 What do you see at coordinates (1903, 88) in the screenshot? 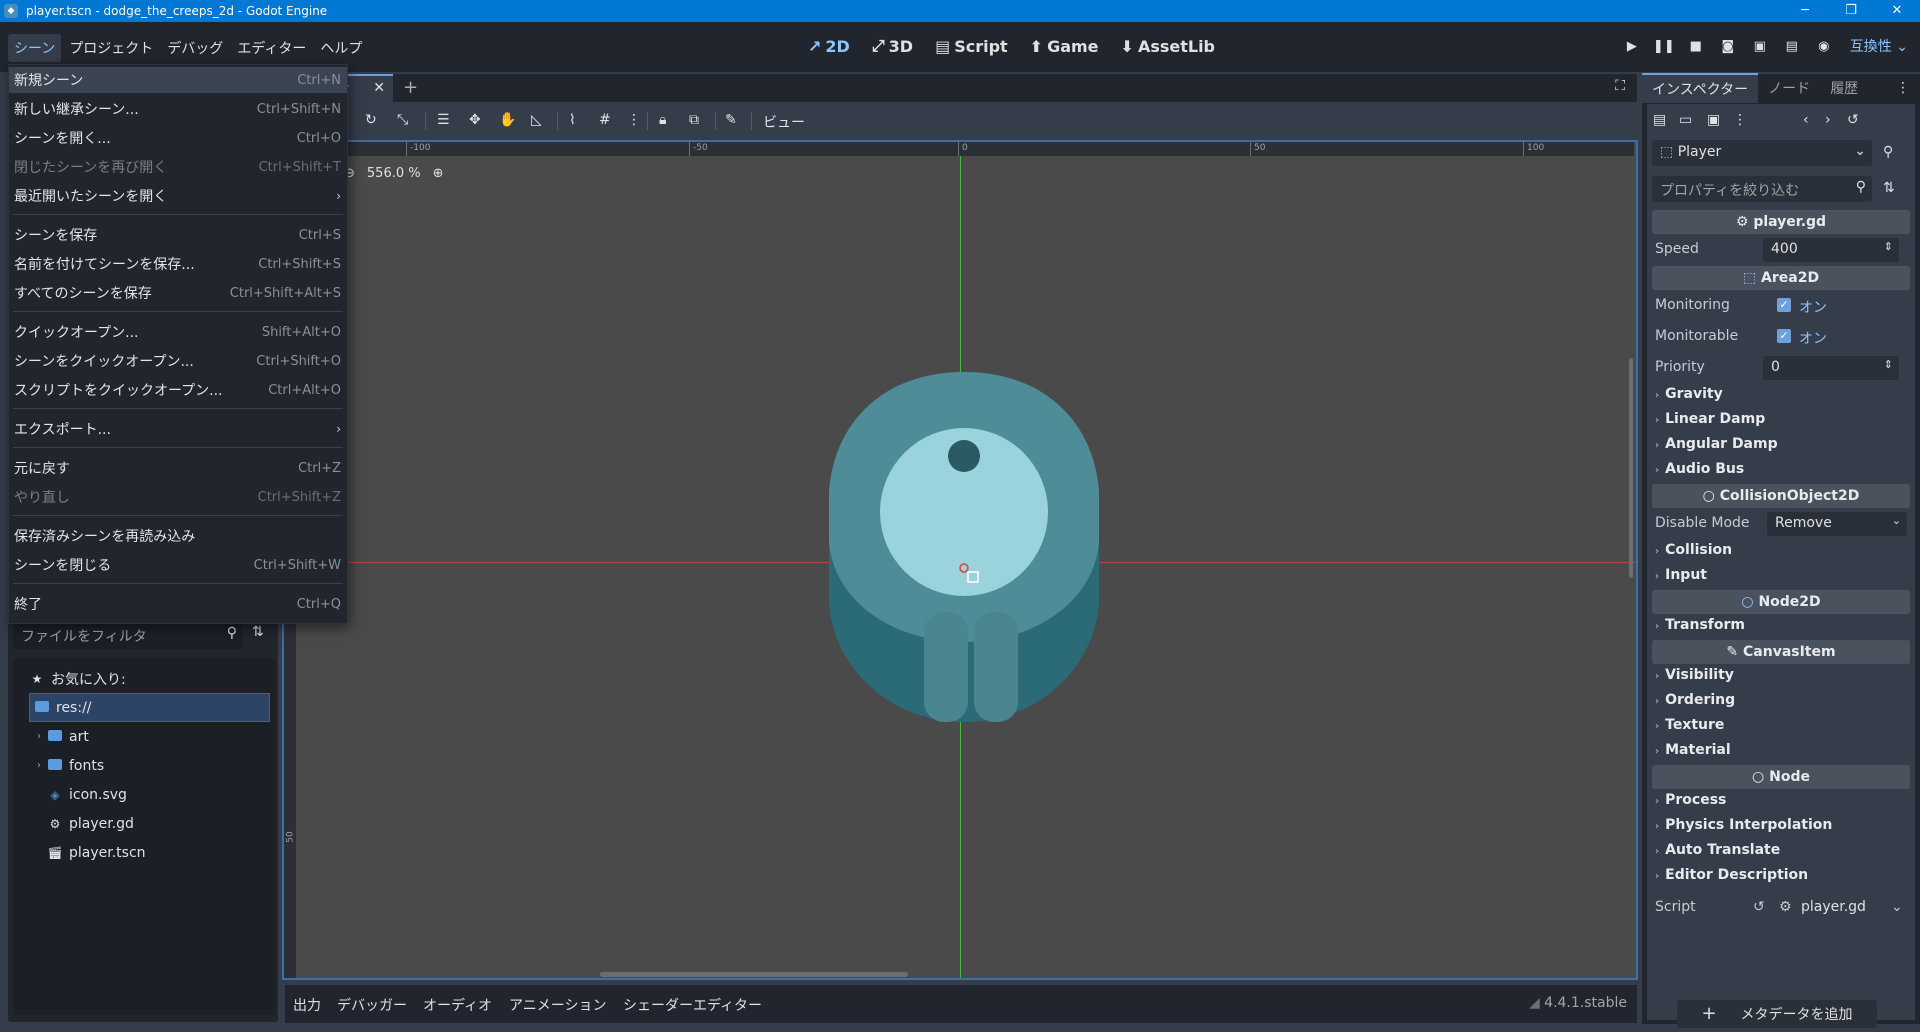
I see `dock-menu-icon: ⋮` at bounding box center [1903, 88].